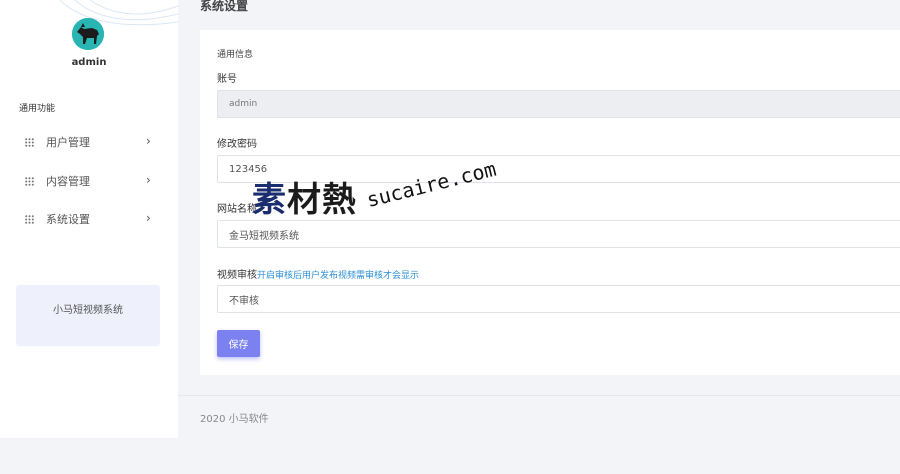 This screenshot has width=900, height=474. What do you see at coordinates (68, 219) in the screenshot?
I see `sidebar-item-label: 系统设置` at bounding box center [68, 219].